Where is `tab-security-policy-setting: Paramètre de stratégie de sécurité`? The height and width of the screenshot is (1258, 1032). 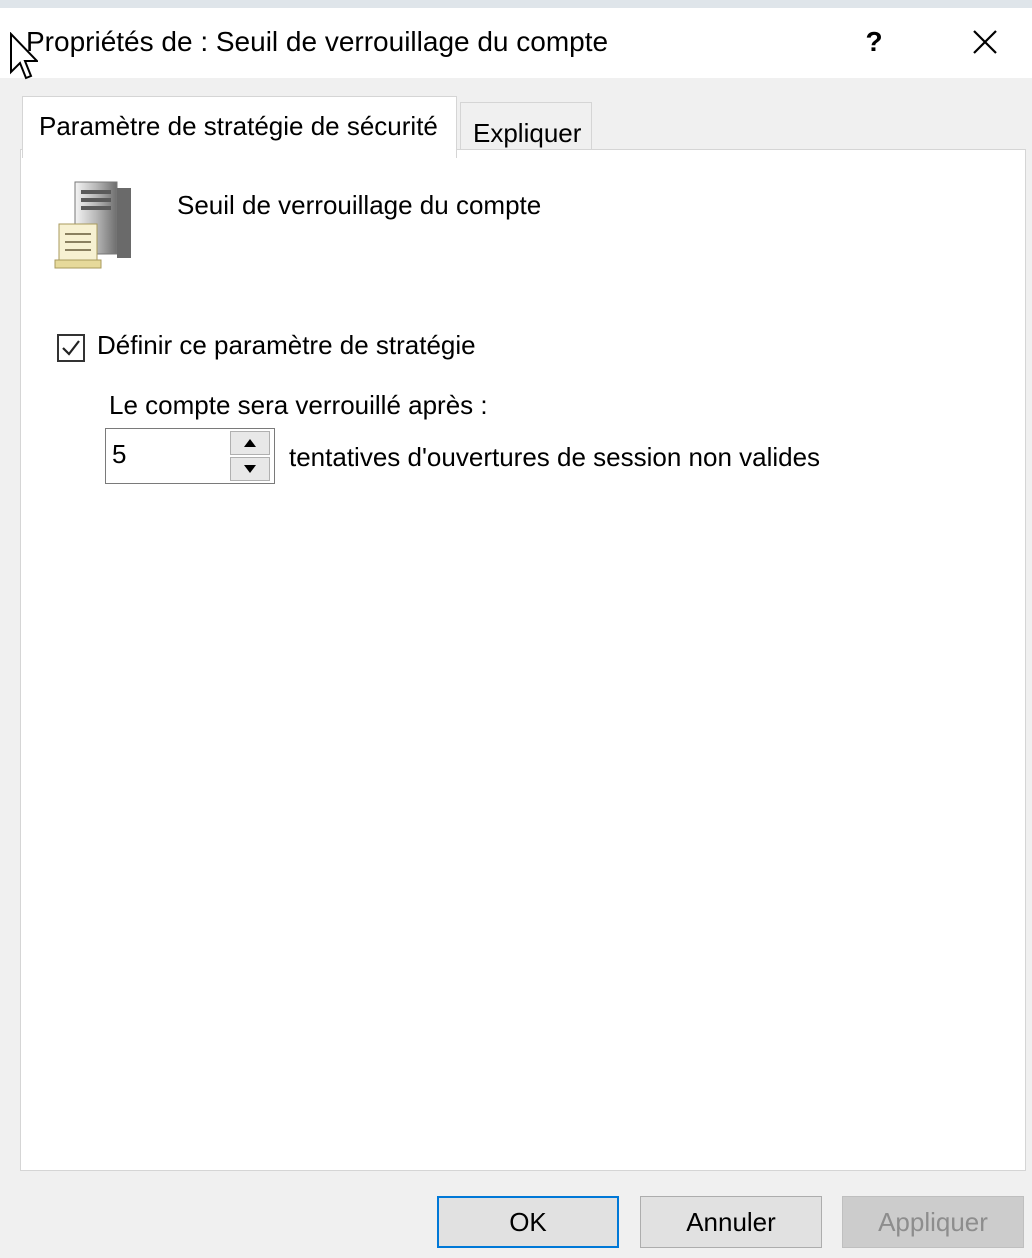 tab-security-policy-setting: Paramètre de stratégie de sécurité is located at coordinates (239, 127).